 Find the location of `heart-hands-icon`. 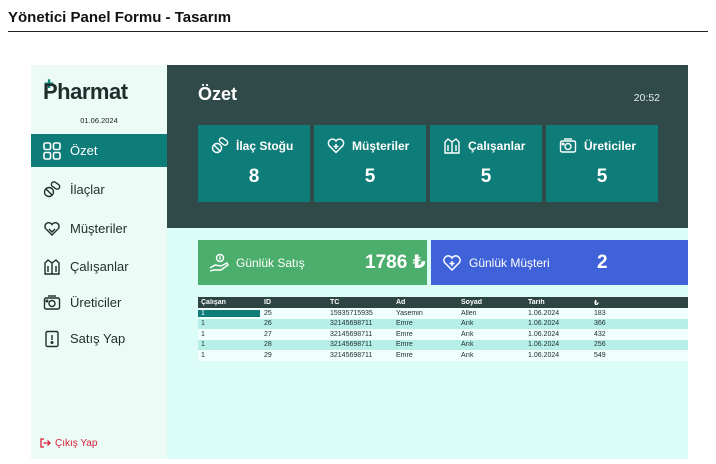

heart-hands-icon is located at coordinates (52, 228).